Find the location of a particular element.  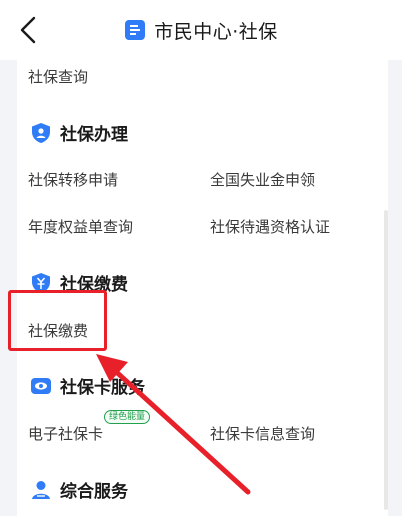

section-header-handle: 社保办理 is located at coordinates (79, 132).